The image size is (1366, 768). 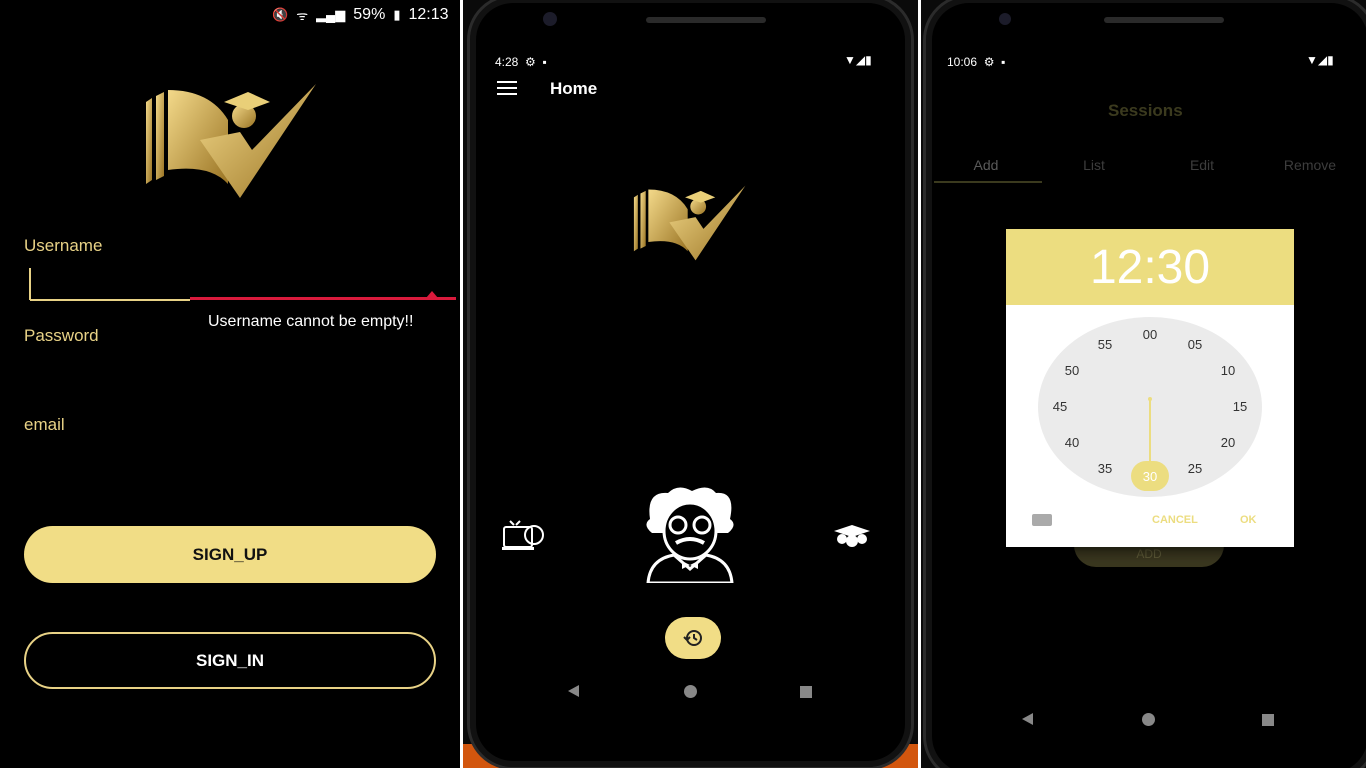 I want to click on page-title: Sessions, so click(x=1145, y=110).